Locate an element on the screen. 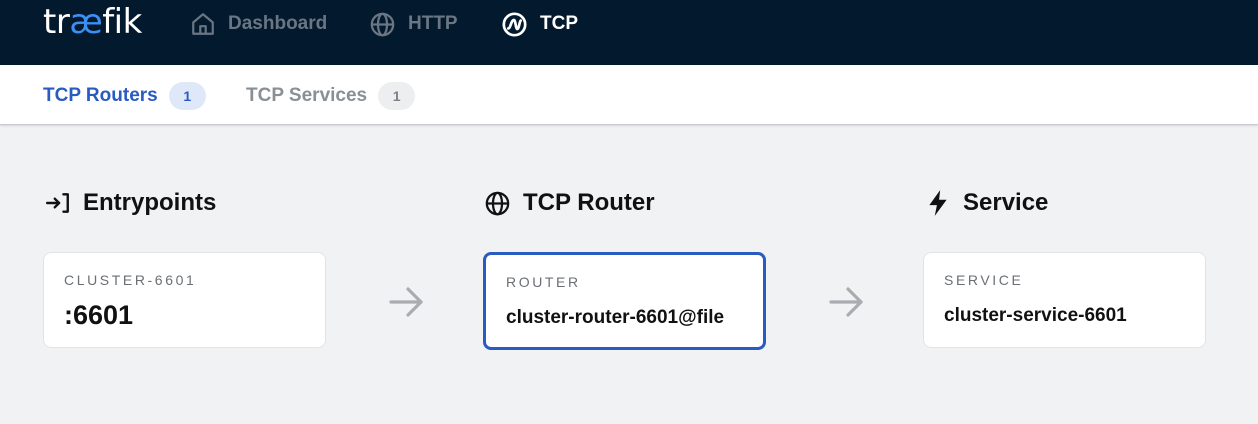  entrypoint-icon is located at coordinates (58, 203).